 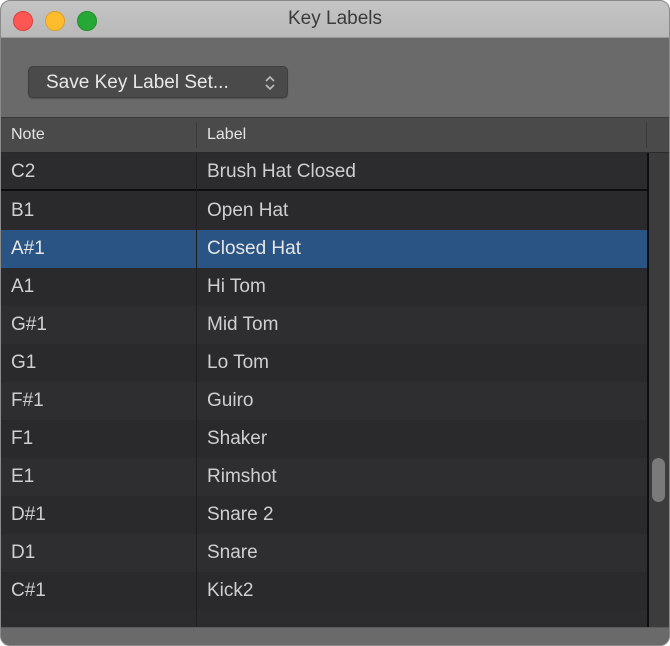 I want to click on note-cell: A#1, so click(x=28, y=248).